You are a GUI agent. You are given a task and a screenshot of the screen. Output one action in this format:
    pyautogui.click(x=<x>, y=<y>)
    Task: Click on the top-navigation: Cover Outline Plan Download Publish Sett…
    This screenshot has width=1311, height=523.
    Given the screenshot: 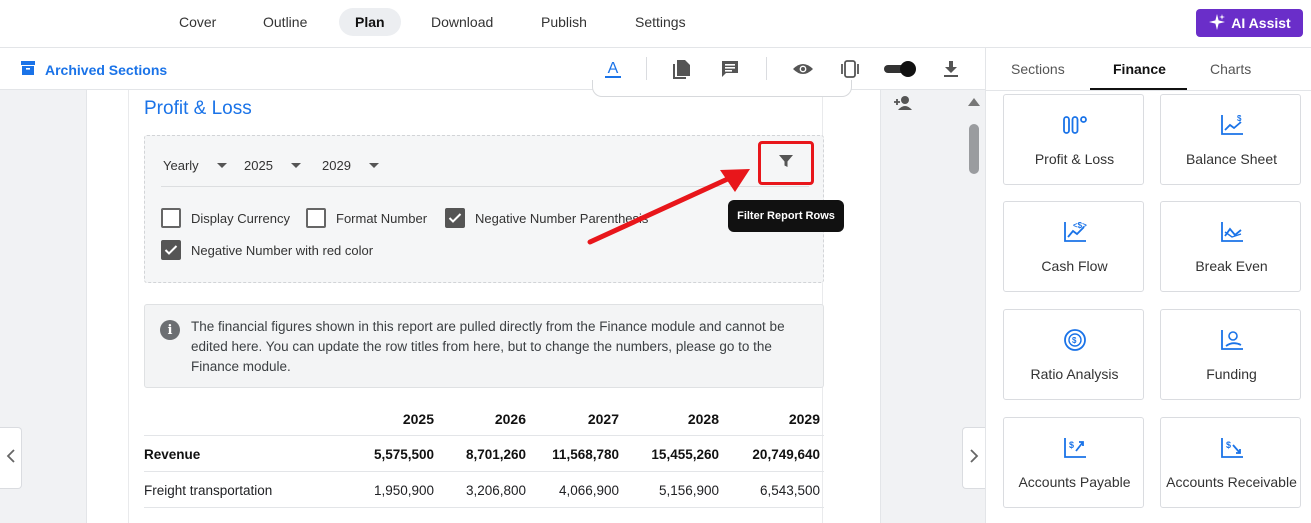 What is the action you would take?
    pyautogui.click(x=655, y=24)
    